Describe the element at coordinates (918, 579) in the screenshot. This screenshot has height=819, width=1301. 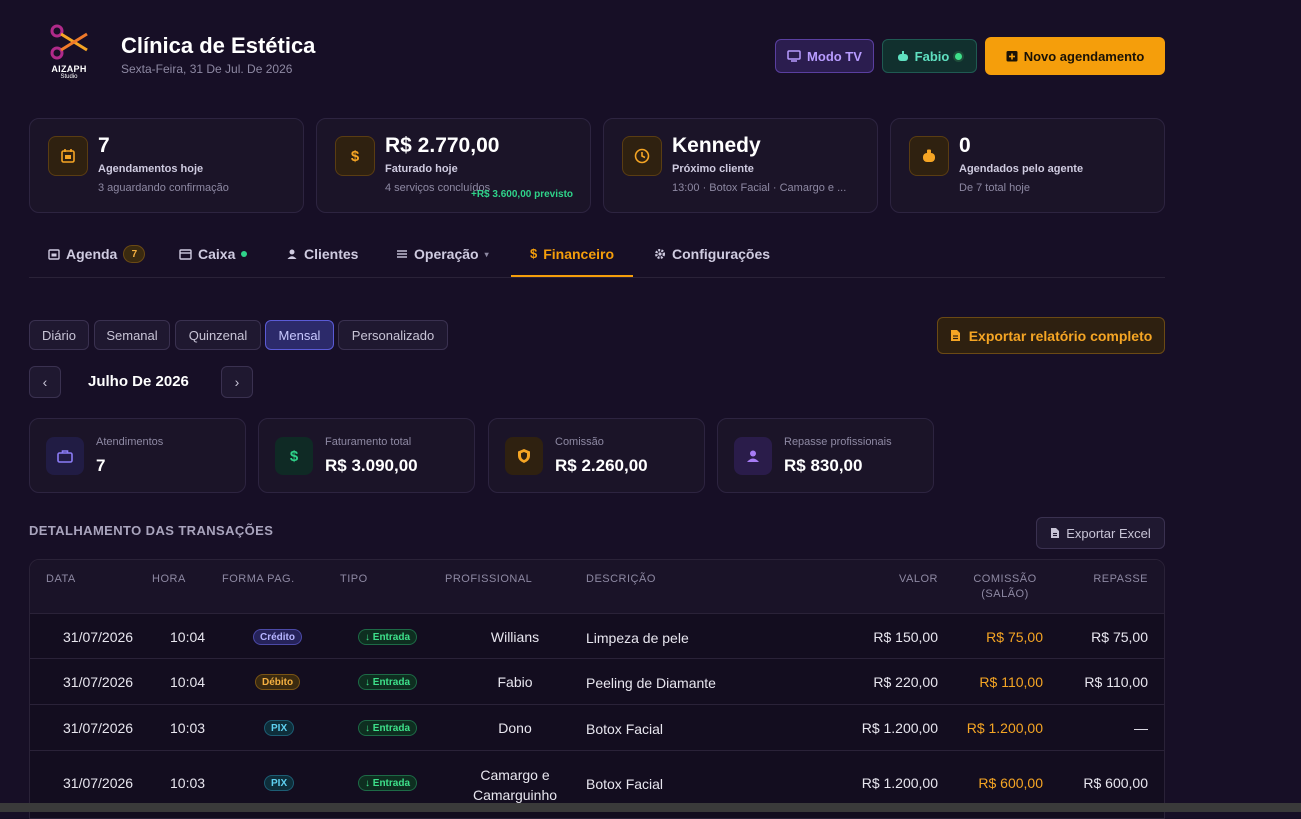
I see `column-header-valor: VALOR` at that location.